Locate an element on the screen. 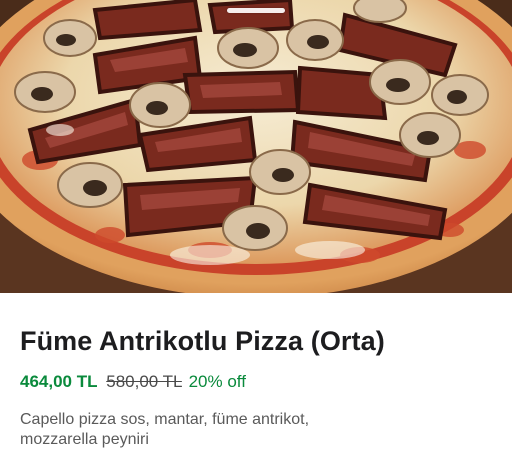 This screenshot has width=512, height=474. sheet-drag-handle is located at coordinates (256, 10).